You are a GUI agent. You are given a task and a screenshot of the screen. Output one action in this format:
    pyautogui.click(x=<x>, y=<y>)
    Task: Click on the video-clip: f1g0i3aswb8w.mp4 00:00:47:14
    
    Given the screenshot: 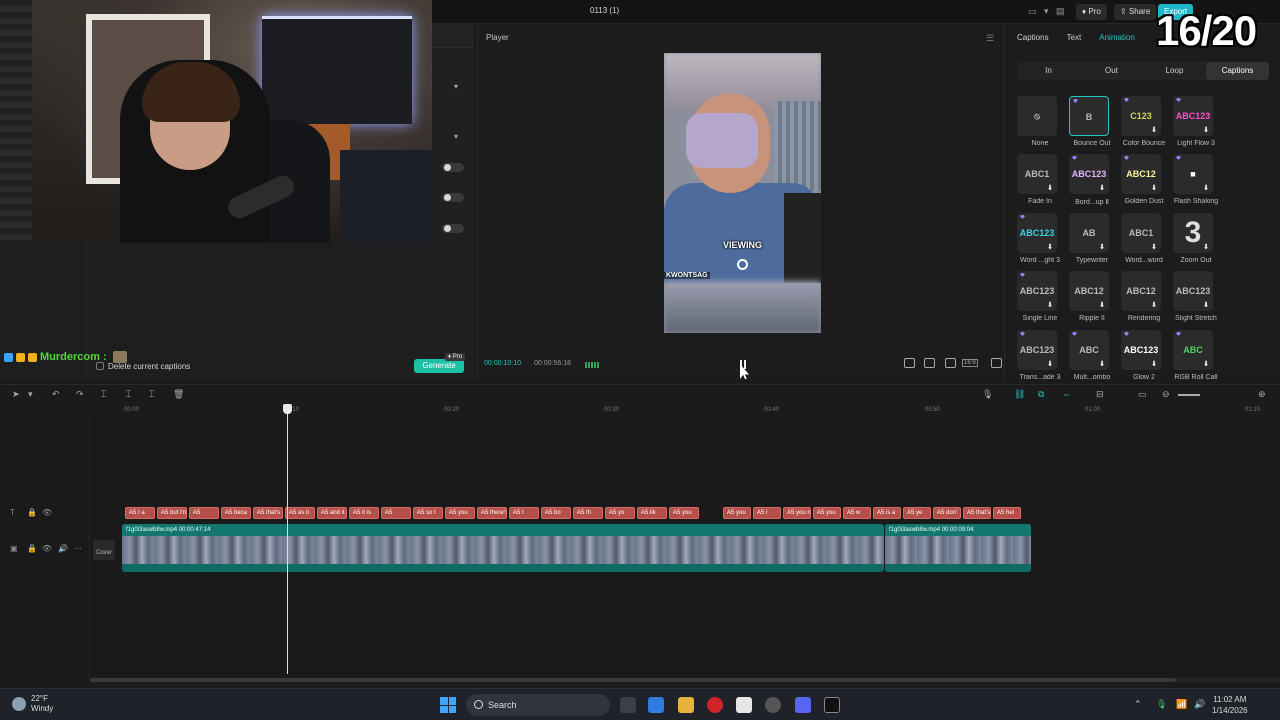 What is the action you would take?
    pyautogui.click(x=503, y=548)
    